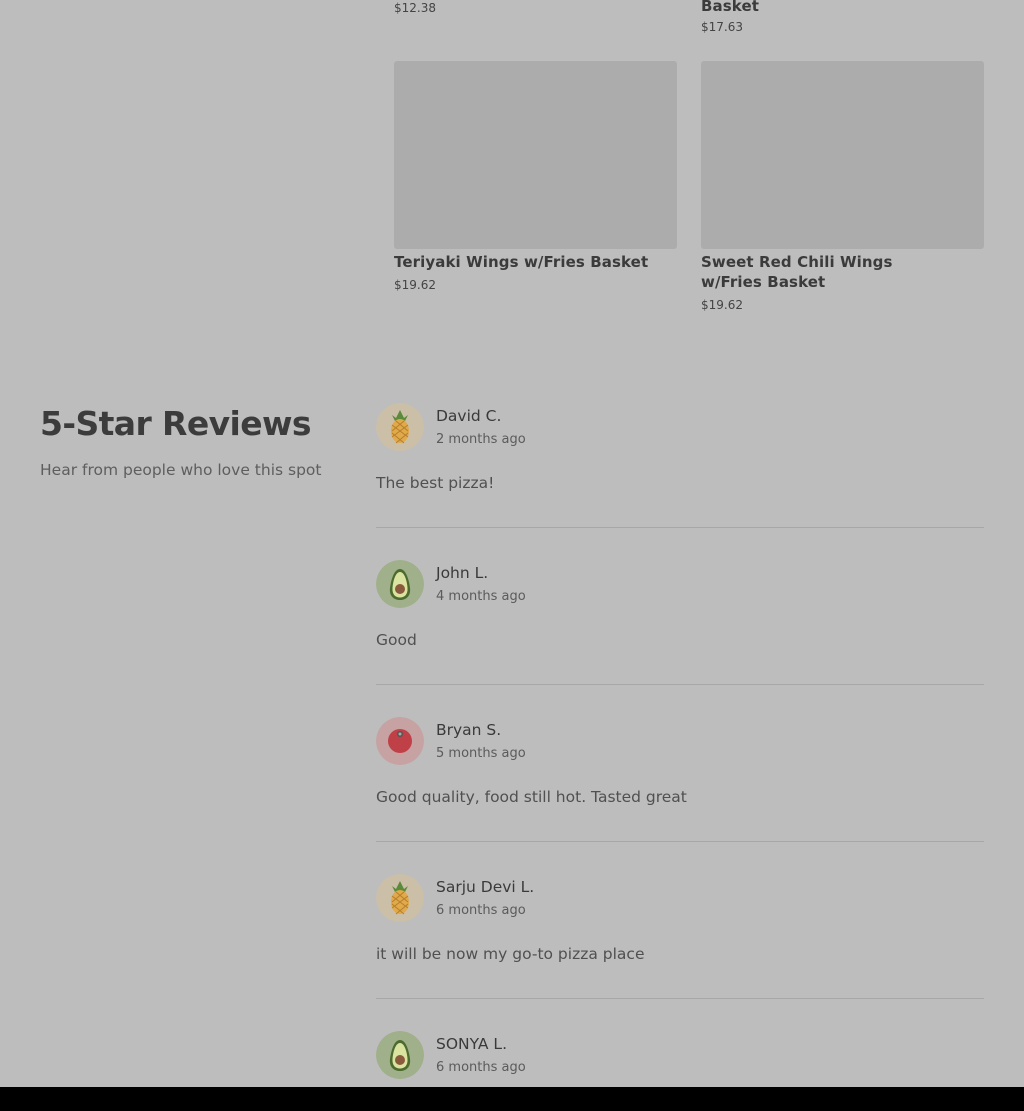  I want to click on reviewer-name: David C., so click(469, 416).